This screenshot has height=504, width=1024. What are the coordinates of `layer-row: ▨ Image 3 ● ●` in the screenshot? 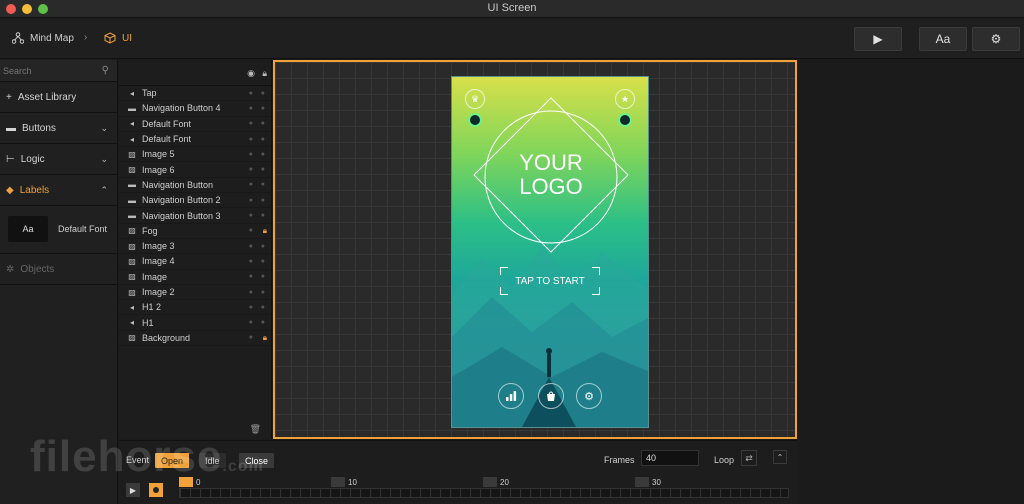 It's located at (195, 247).